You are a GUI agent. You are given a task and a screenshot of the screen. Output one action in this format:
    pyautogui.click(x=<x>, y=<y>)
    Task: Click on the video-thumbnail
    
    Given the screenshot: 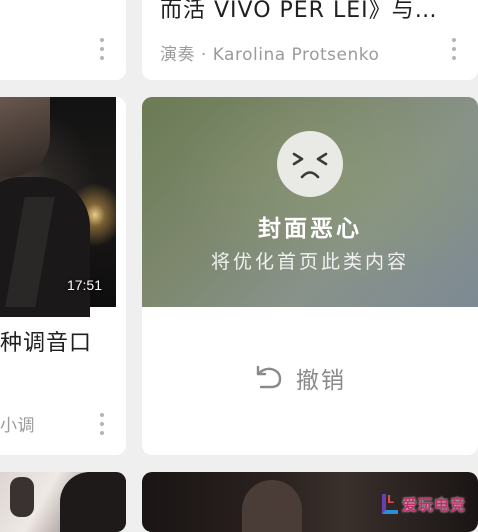 What is the action you would take?
    pyautogui.click(x=63, y=502)
    